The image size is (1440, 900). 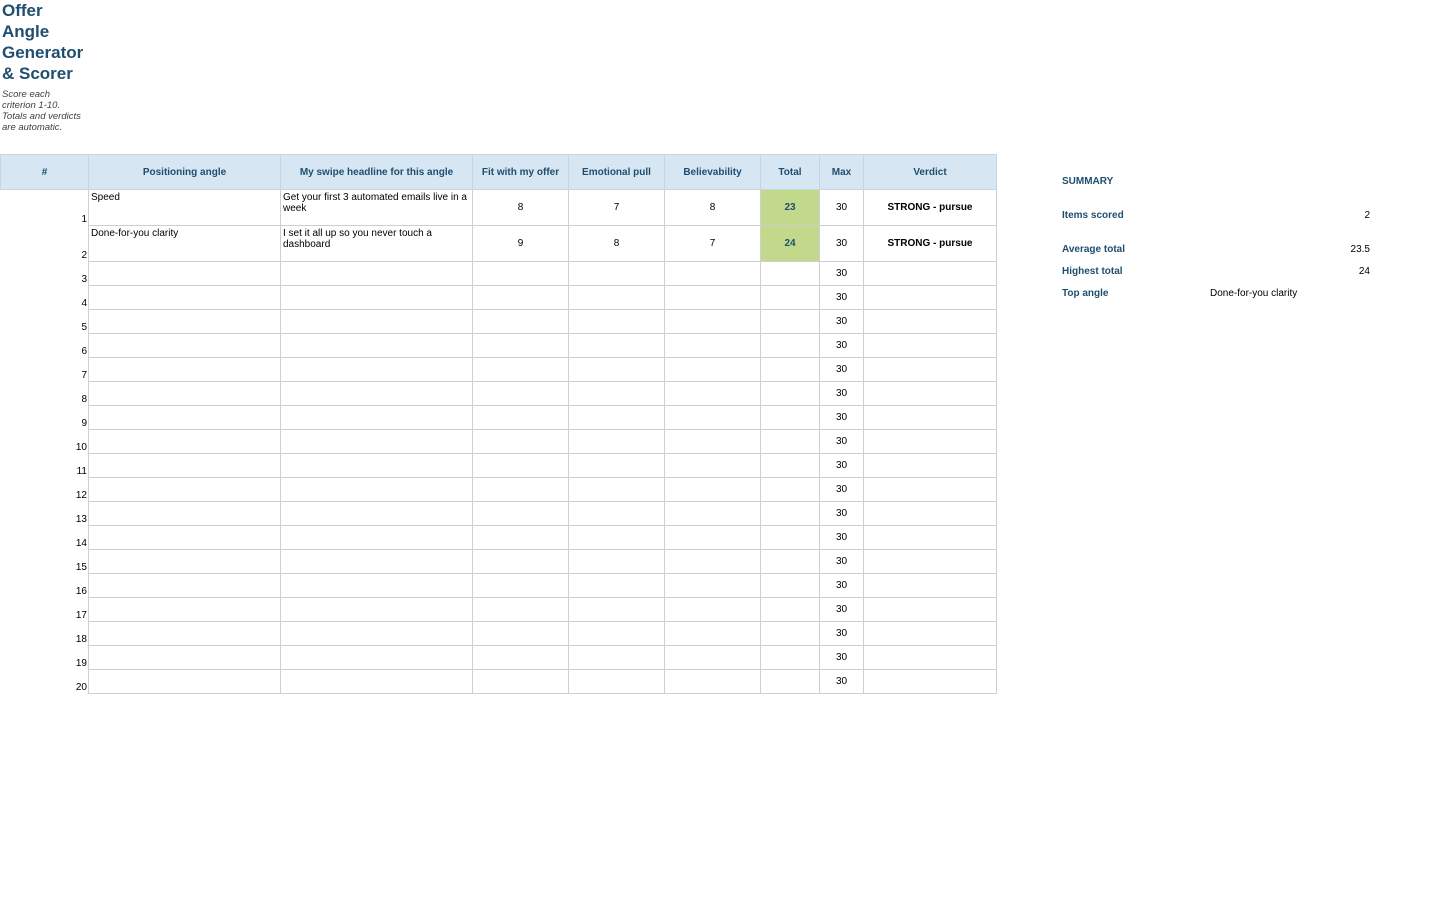 I want to click on row-number-cell: 9, so click(x=44, y=417).